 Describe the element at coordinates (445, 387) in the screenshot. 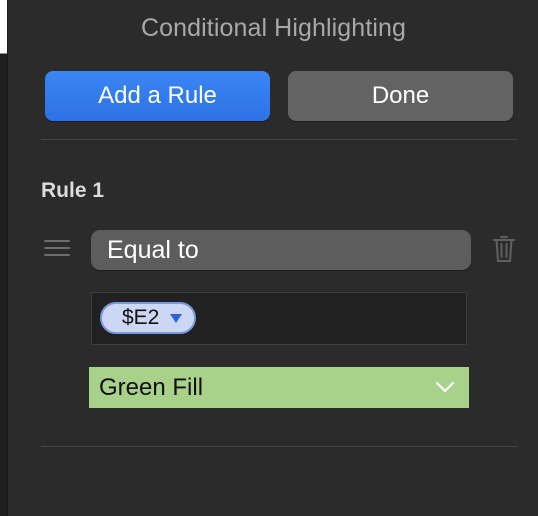

I see `chevron-down-icon` at that location.